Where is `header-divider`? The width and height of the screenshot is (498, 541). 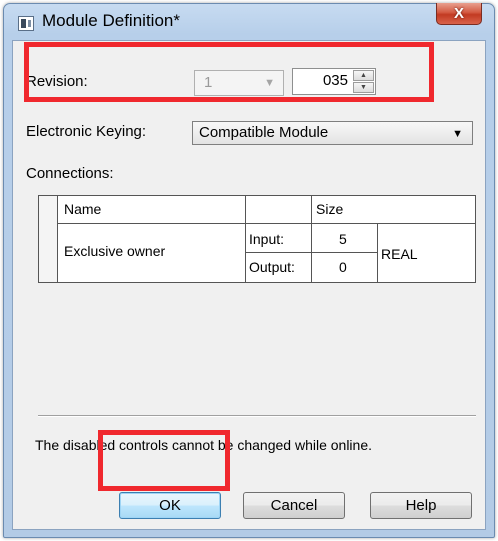 header-divider is located at coordinates (257, 223).